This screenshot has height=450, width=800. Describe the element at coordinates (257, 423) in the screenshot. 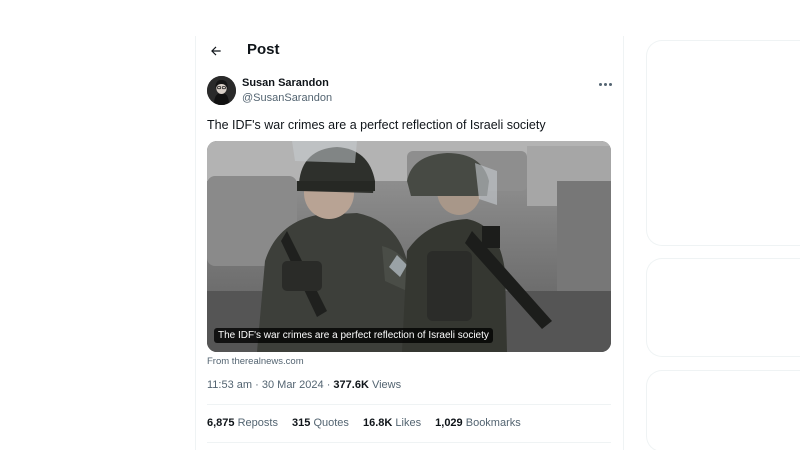

I see `reposts-label: Reposts` at that location.